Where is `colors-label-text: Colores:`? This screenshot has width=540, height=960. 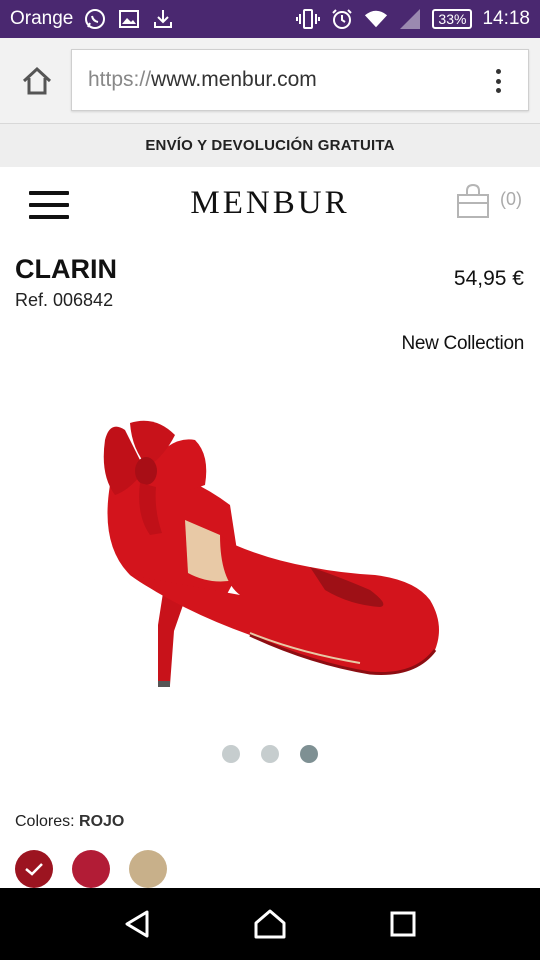
colors-label-text: Colores: is located at coordinates (45, 821).